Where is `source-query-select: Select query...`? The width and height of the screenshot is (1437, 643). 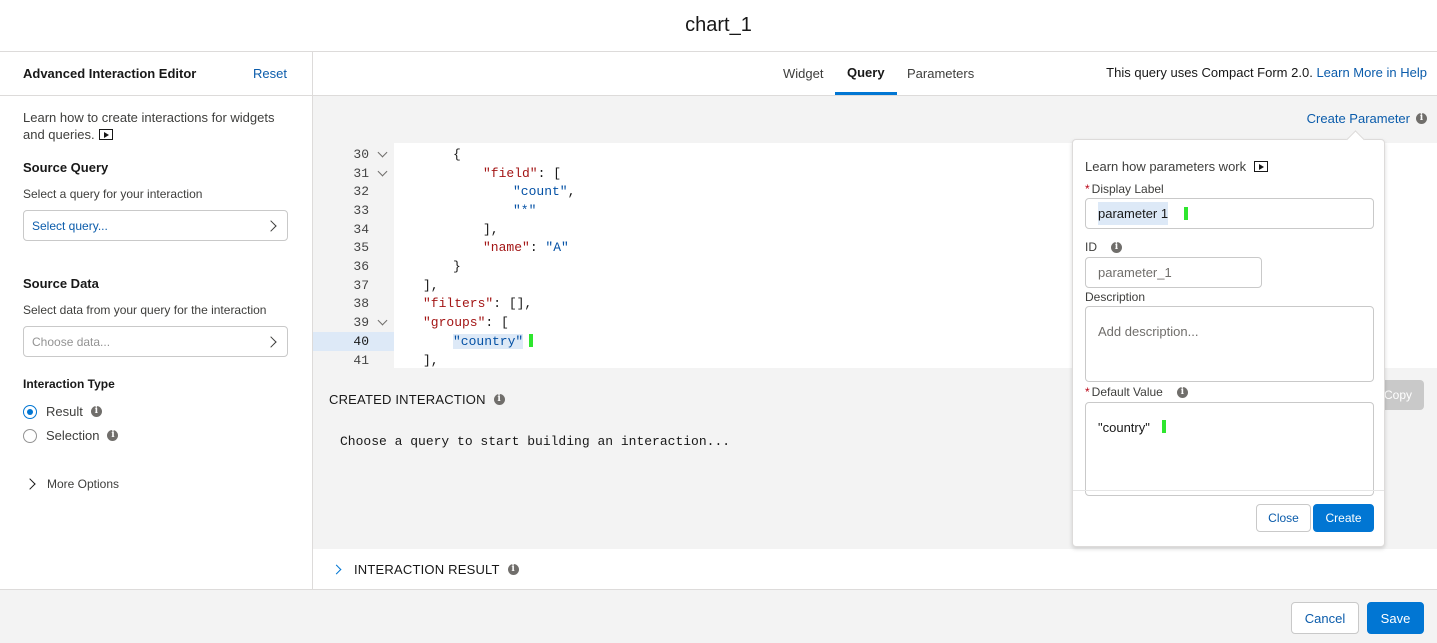 source-query-select: Select query... is located at coordinates (155, 225).